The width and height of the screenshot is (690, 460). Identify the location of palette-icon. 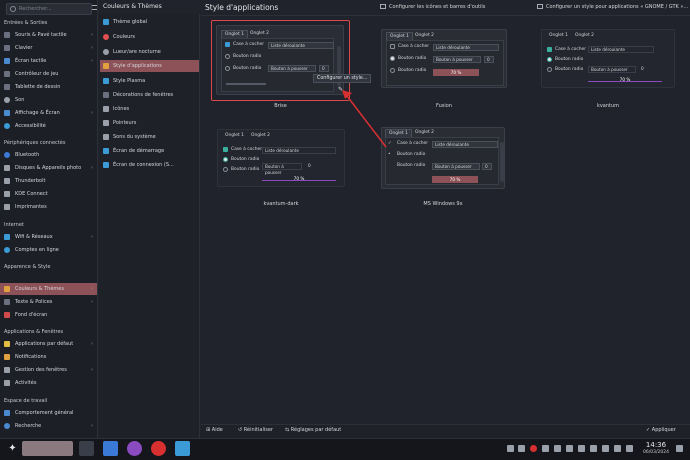
(7, 289).